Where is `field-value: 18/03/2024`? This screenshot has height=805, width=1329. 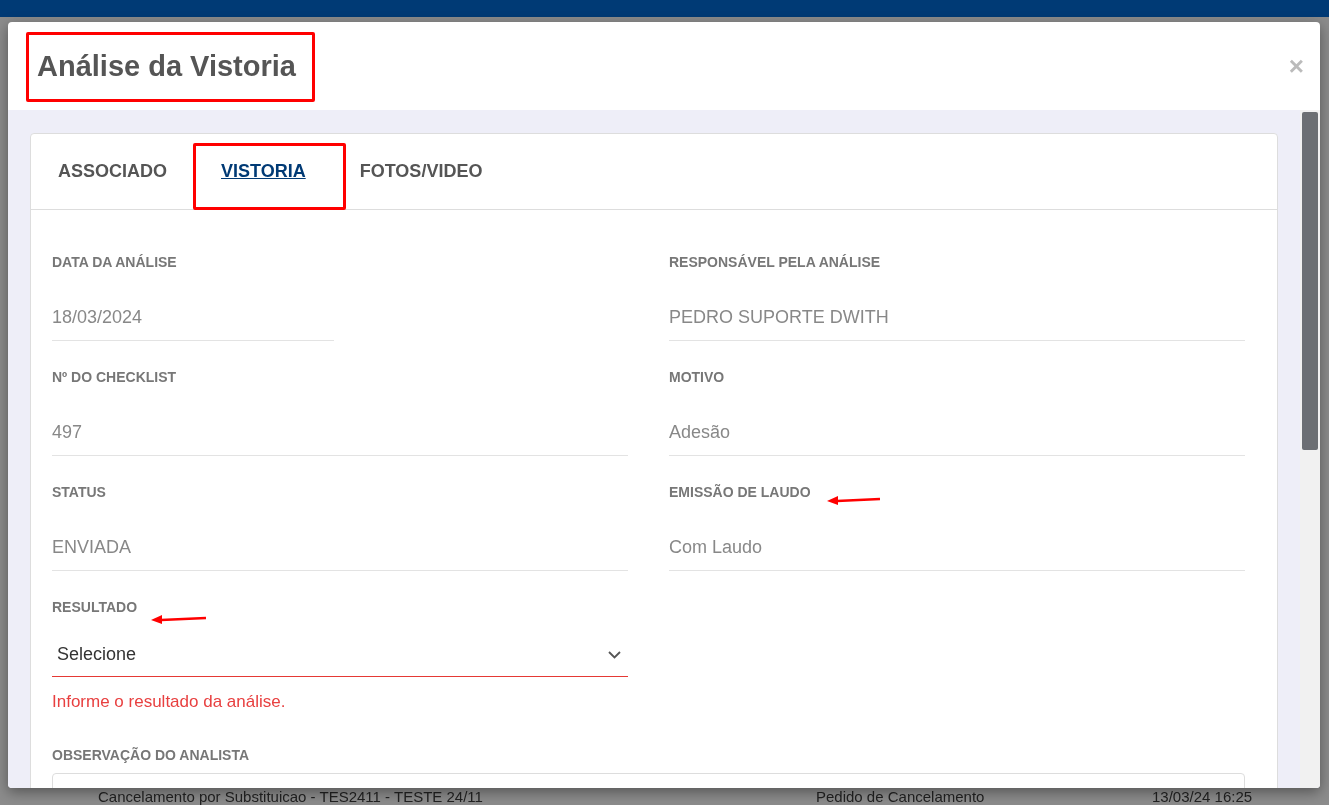
field-value: 18/03/2024 is located at coordinates (98, 317).